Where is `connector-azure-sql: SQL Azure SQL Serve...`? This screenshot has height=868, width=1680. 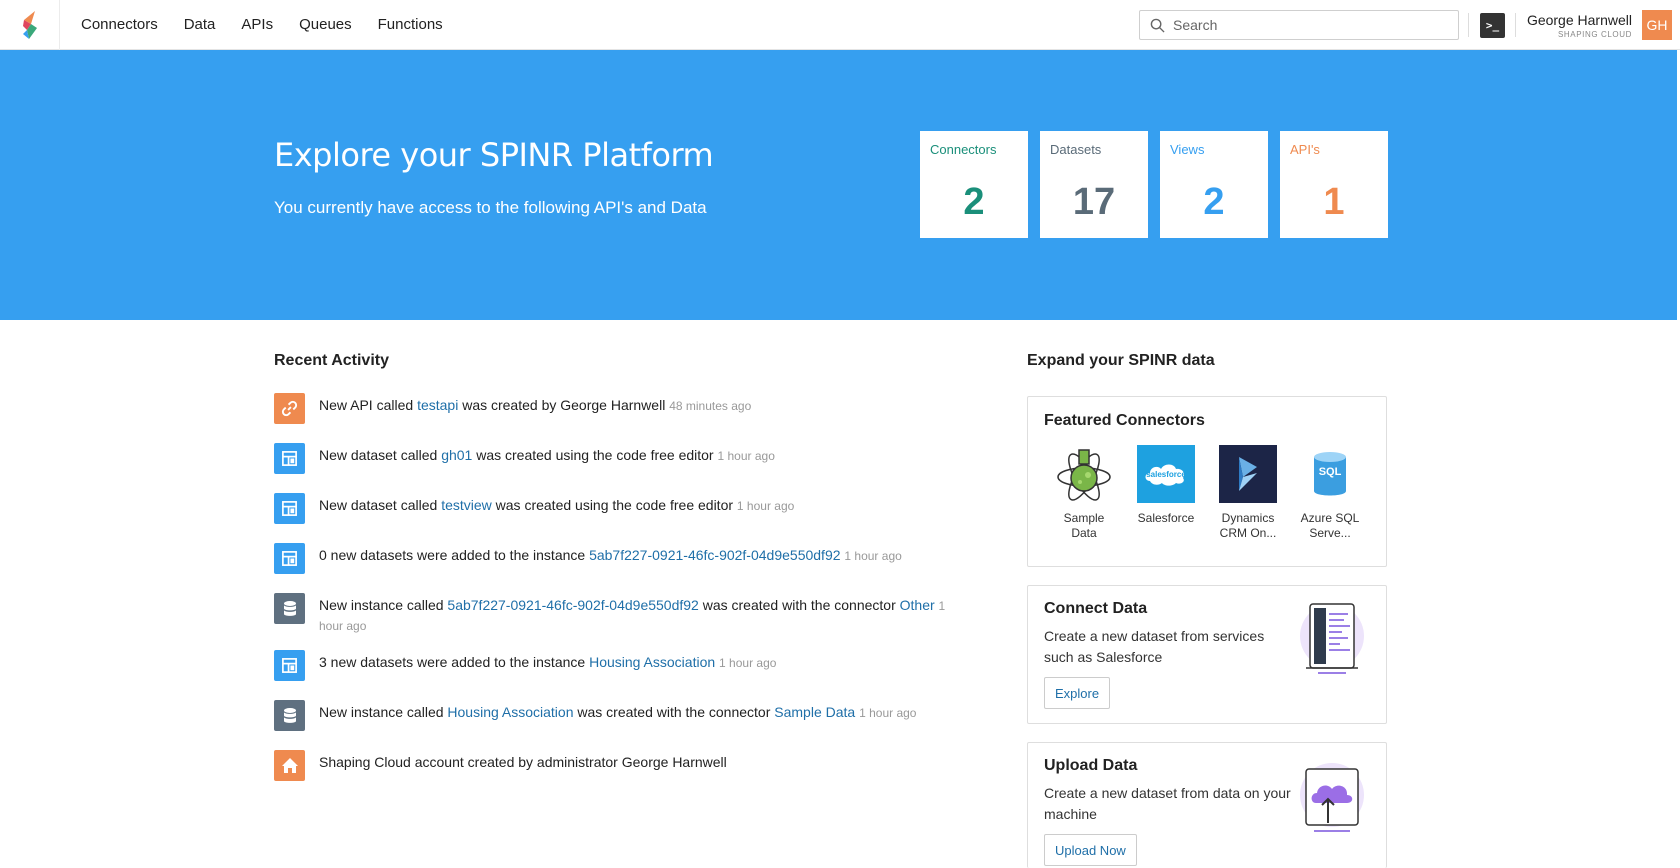 connector-azure-sql: SQL Azure SQL Serve... is located at coordinates (1330, 493).